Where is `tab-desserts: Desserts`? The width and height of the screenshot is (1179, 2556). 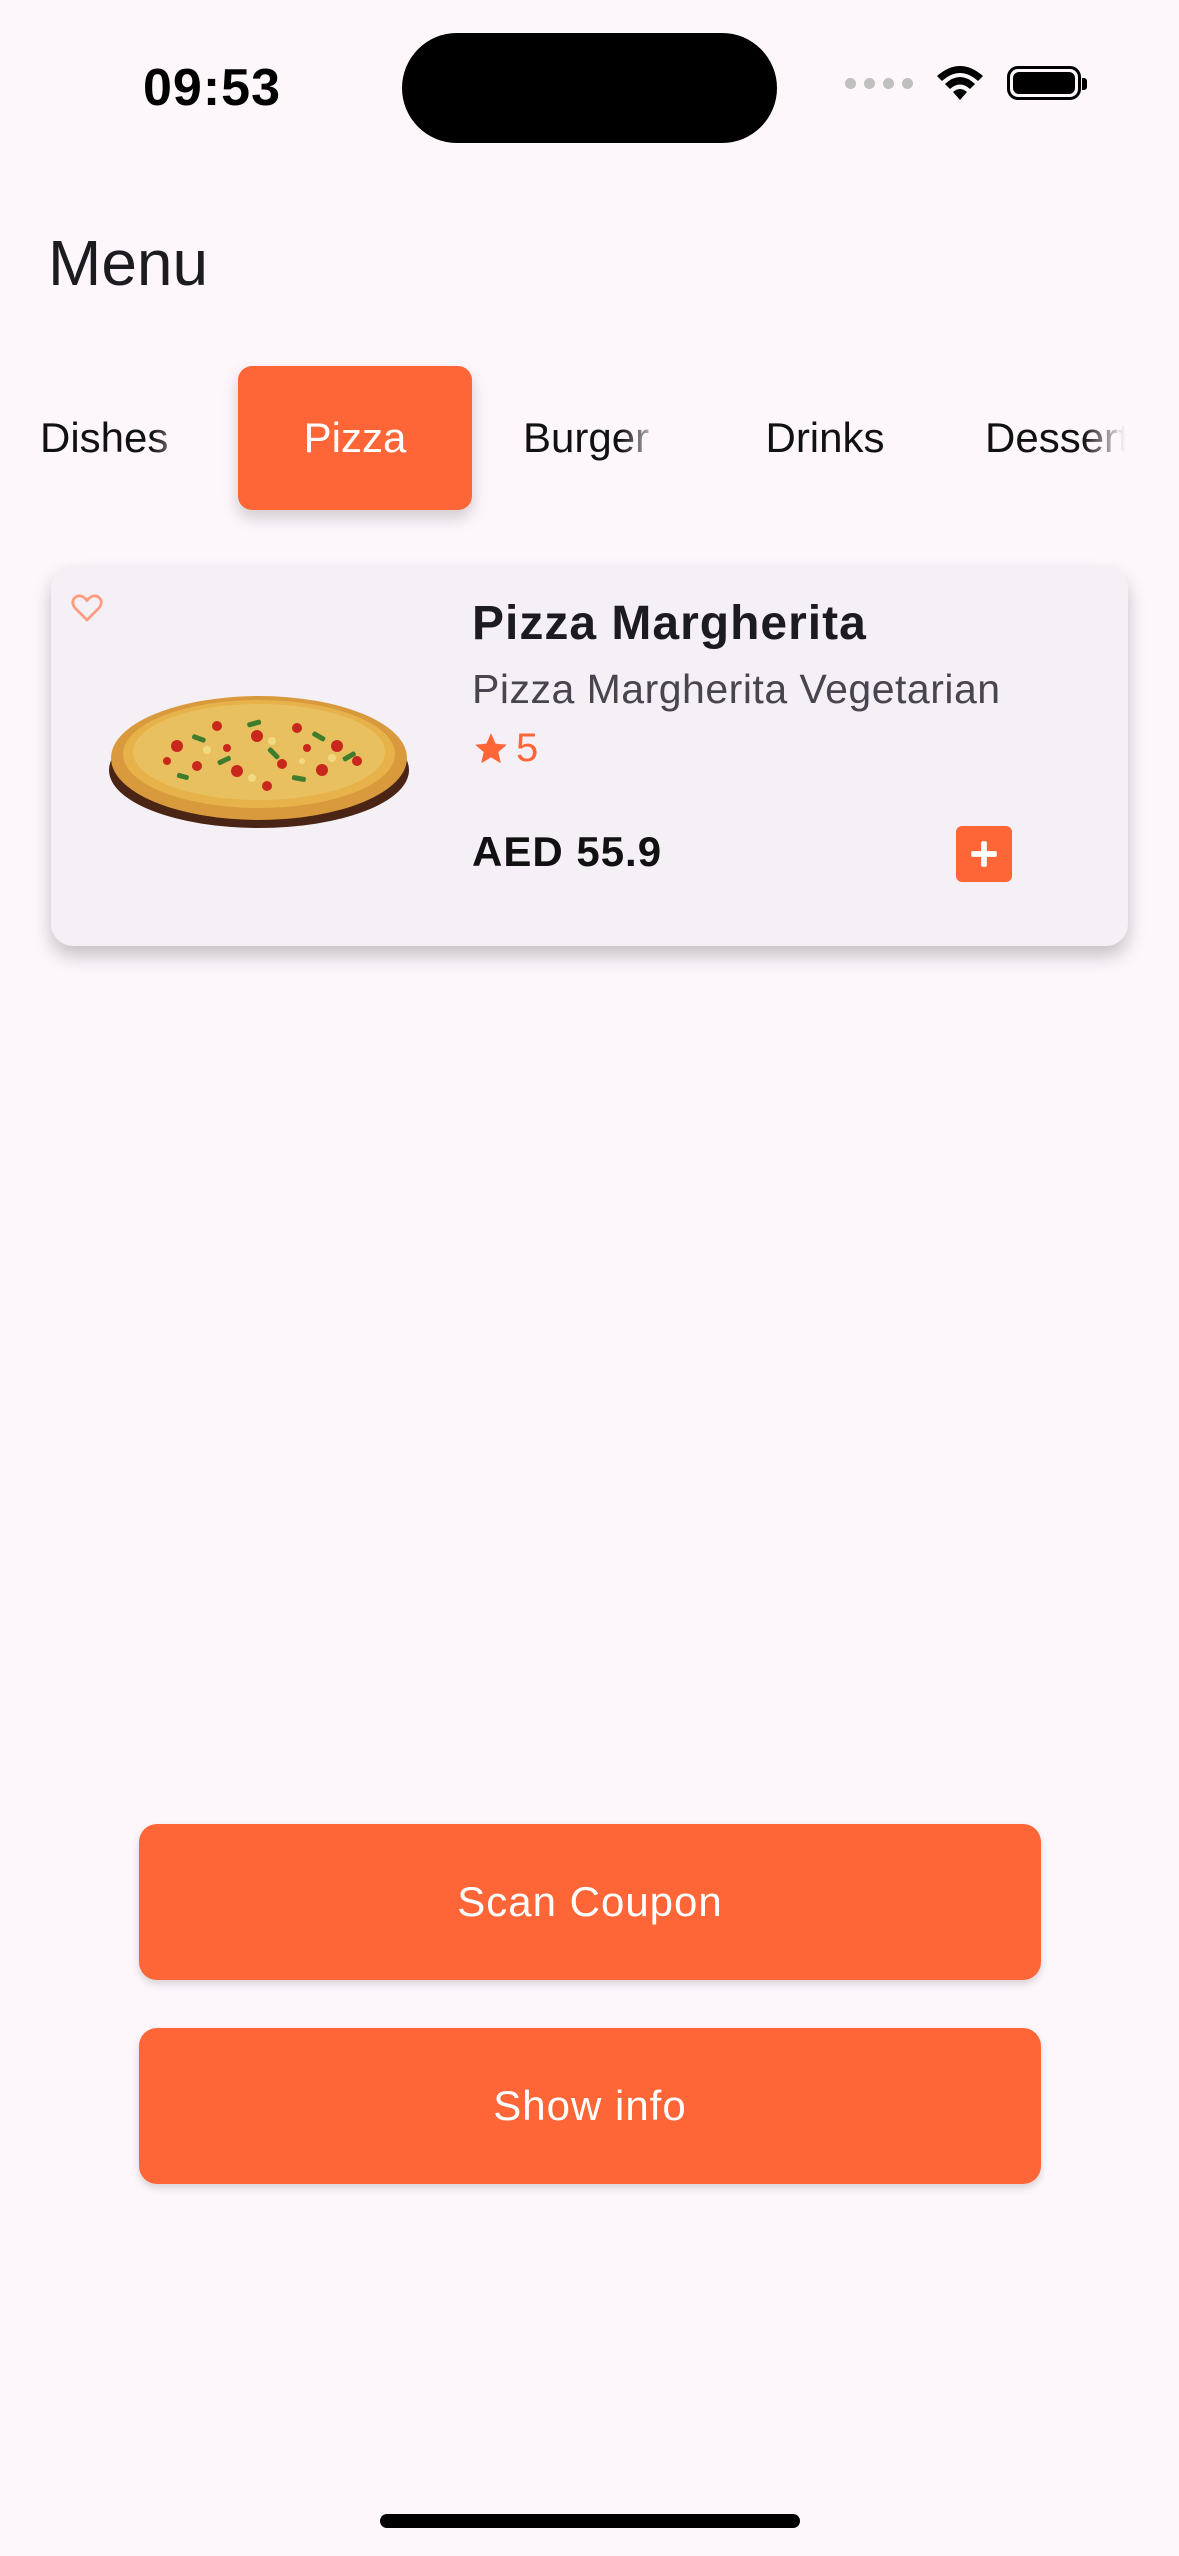
tab-desserts: Desserts is located at coordinates (1057, 438).